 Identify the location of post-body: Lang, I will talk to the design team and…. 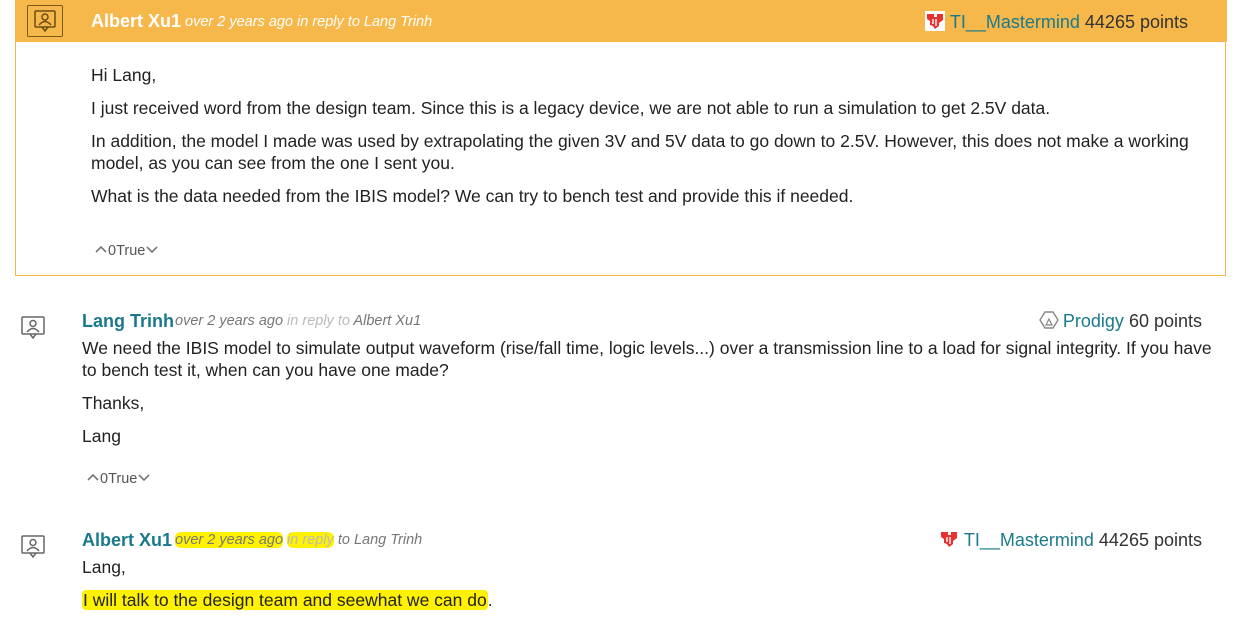
(652, 589).